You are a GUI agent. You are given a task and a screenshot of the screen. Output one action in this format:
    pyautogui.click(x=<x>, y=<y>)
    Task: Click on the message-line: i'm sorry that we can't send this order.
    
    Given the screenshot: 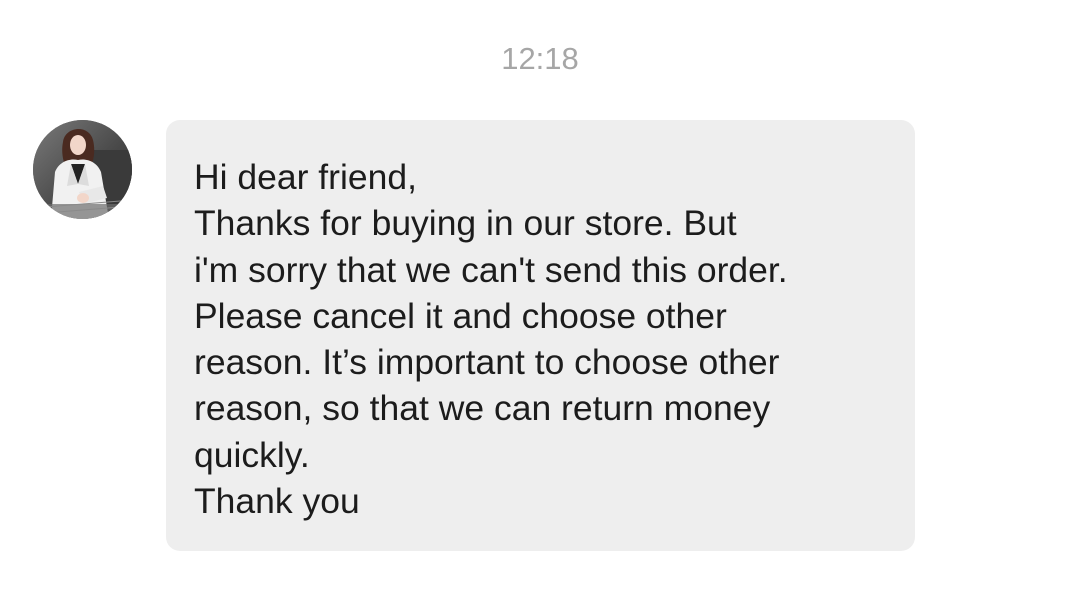 What is the action you would take?
    pyautogui.click(x=491, y=269)
    